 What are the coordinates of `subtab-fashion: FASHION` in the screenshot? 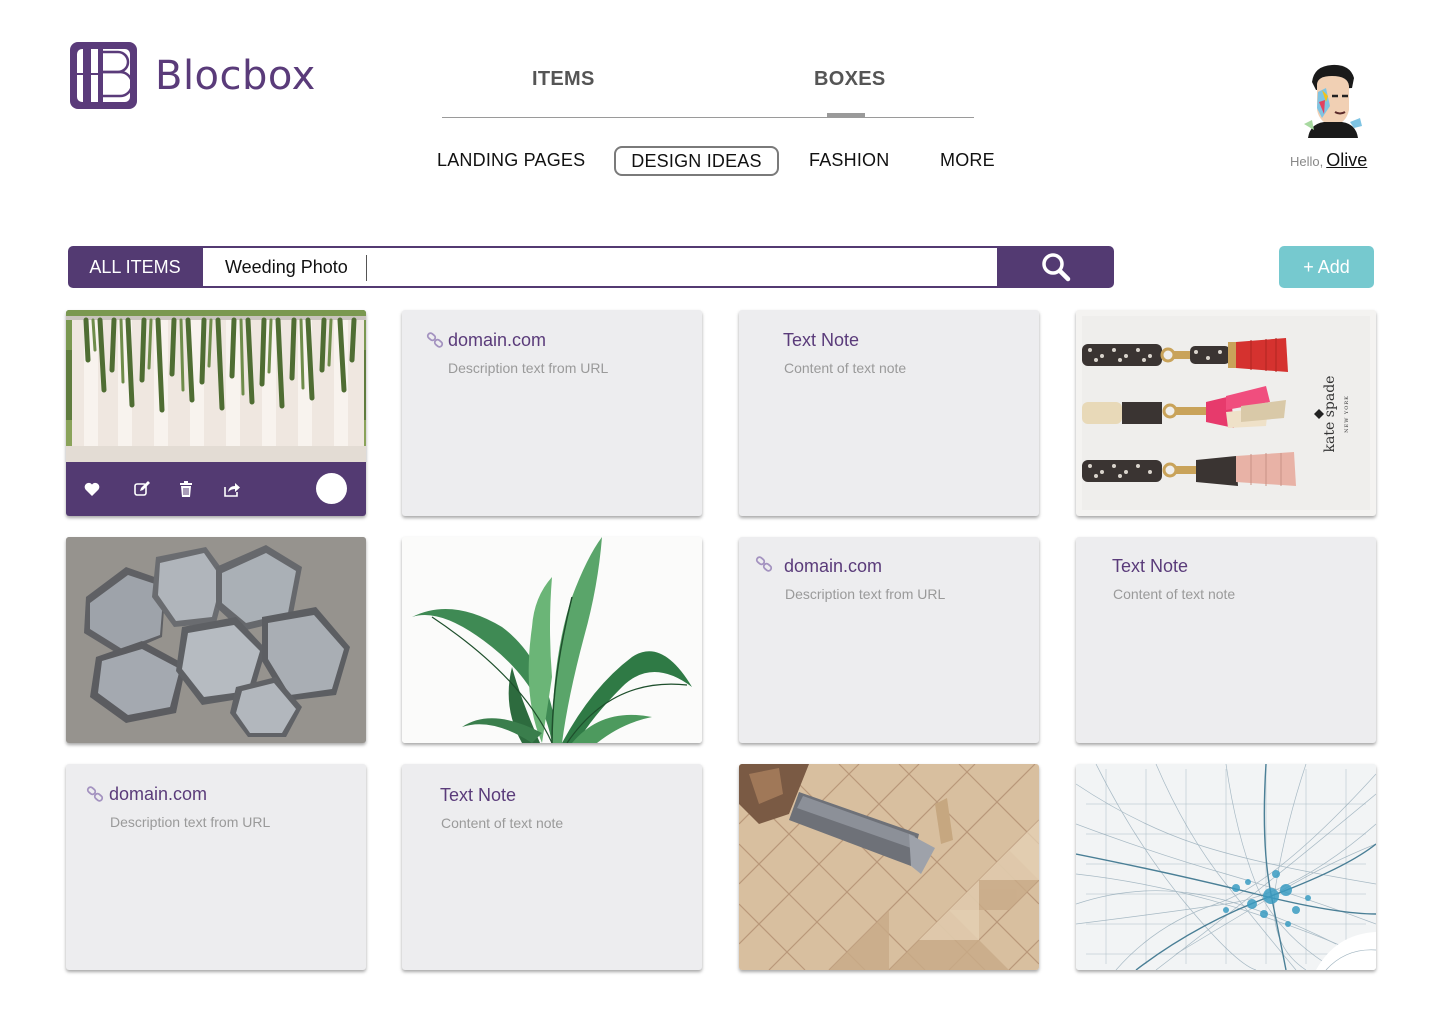 It's located at (849, 160).